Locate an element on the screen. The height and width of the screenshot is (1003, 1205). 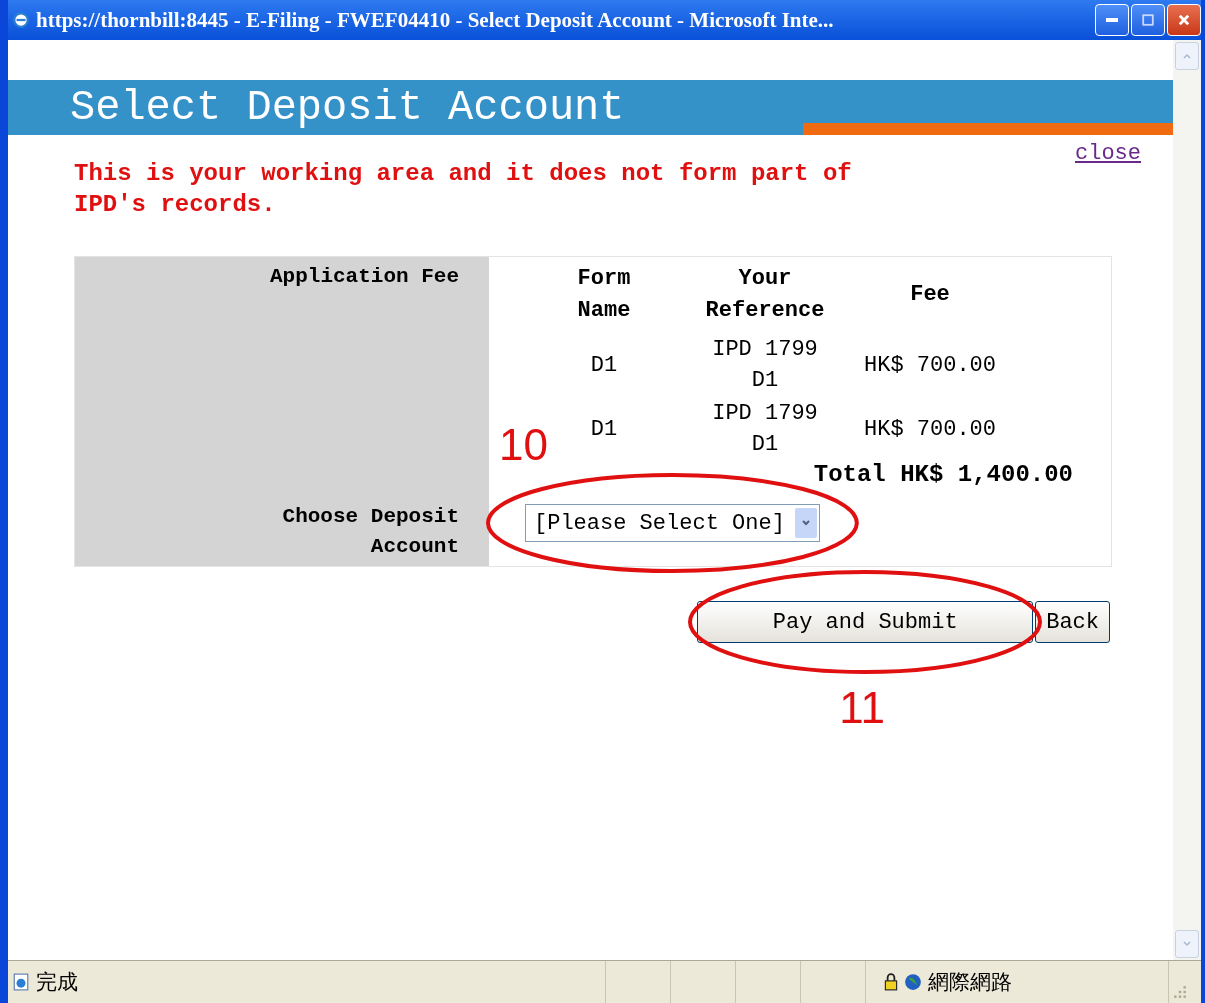
close-link: close is located at coordinates (1108, 153).